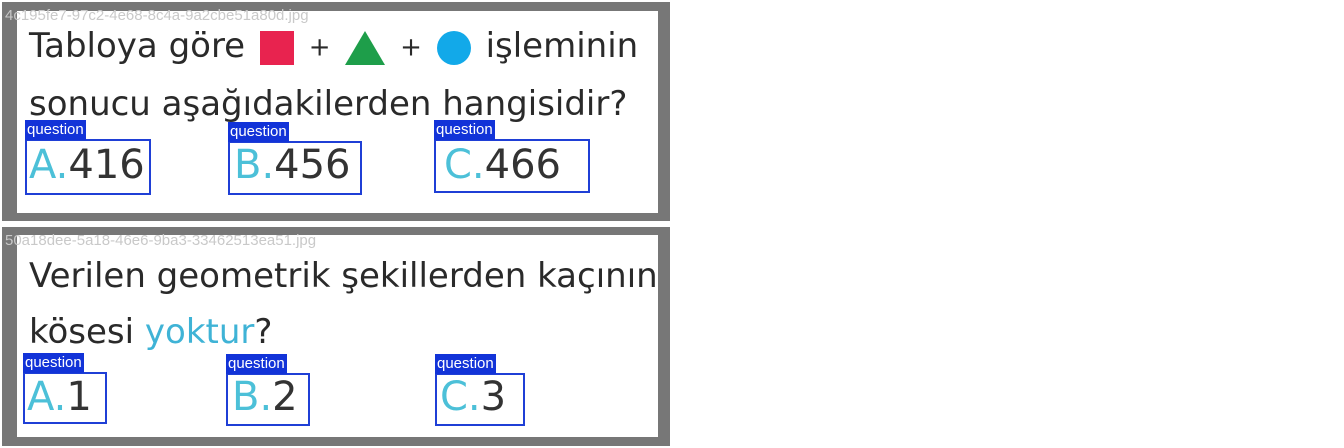 The width and height of the screenshot is (1344, 448). I want to click on question-line-2: sonucu aşağıdakilerden hangisidir?, so click(328, 104).